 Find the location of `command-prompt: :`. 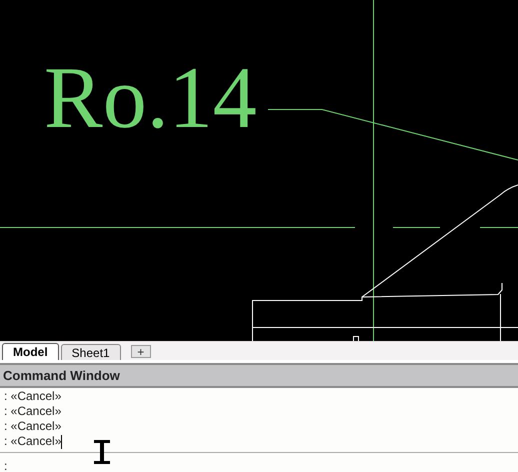

command-prompt: : is located at coordinates (6, 465).